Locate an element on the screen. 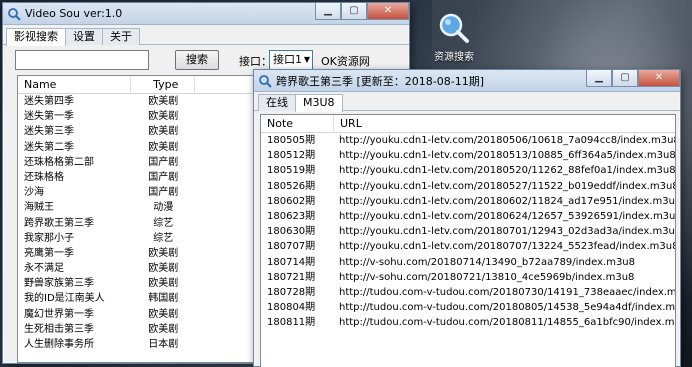 The width and height of the screenshot is (692, 367). cell-name: 我的ID是江南美人 is located at coordinates (64, 299).